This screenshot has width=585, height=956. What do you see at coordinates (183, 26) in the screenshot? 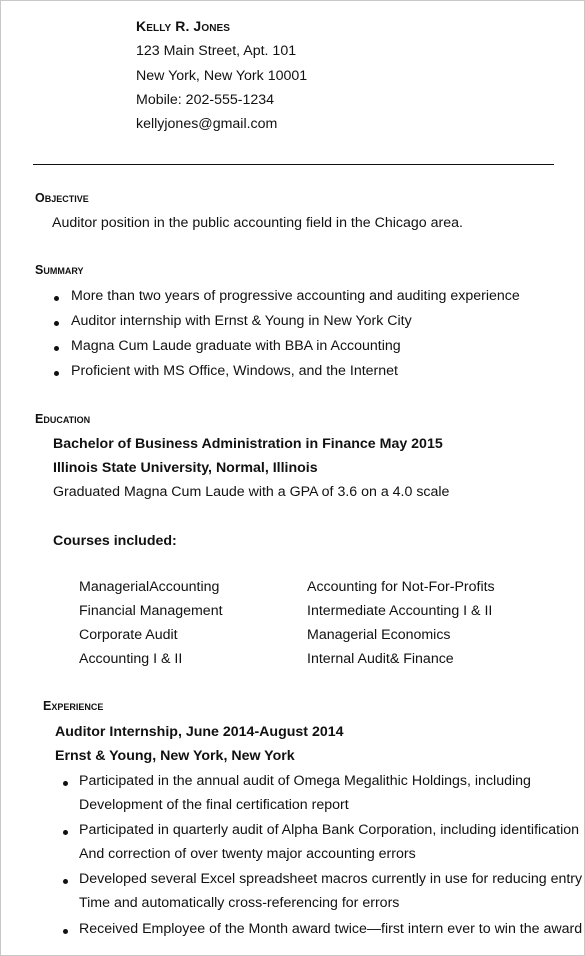
I see `candidate-name: Kelly R. Jones` at bounding box center [183, 26].